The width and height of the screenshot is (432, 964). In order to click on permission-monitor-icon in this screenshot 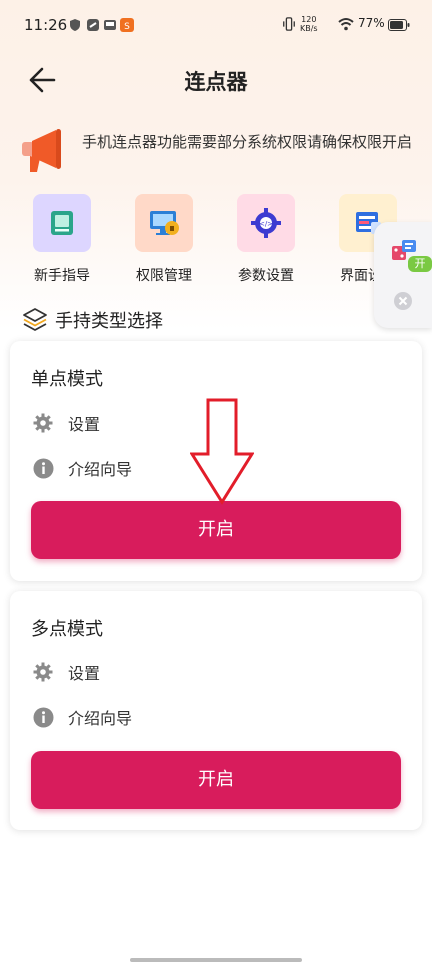, I will do `click(164, 223)`.